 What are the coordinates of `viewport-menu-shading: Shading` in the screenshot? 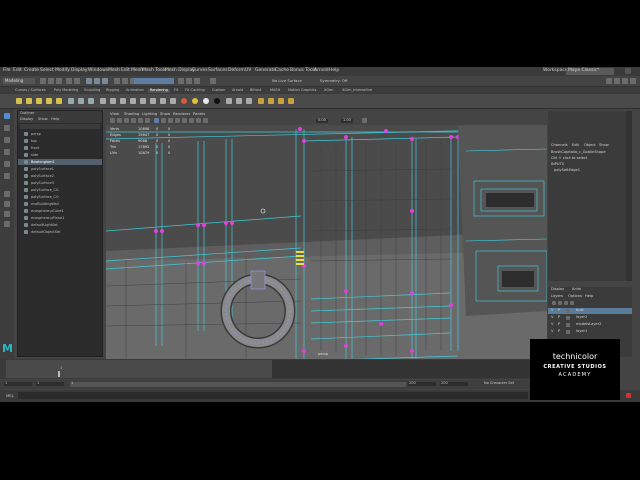 It's located at (131, 114).